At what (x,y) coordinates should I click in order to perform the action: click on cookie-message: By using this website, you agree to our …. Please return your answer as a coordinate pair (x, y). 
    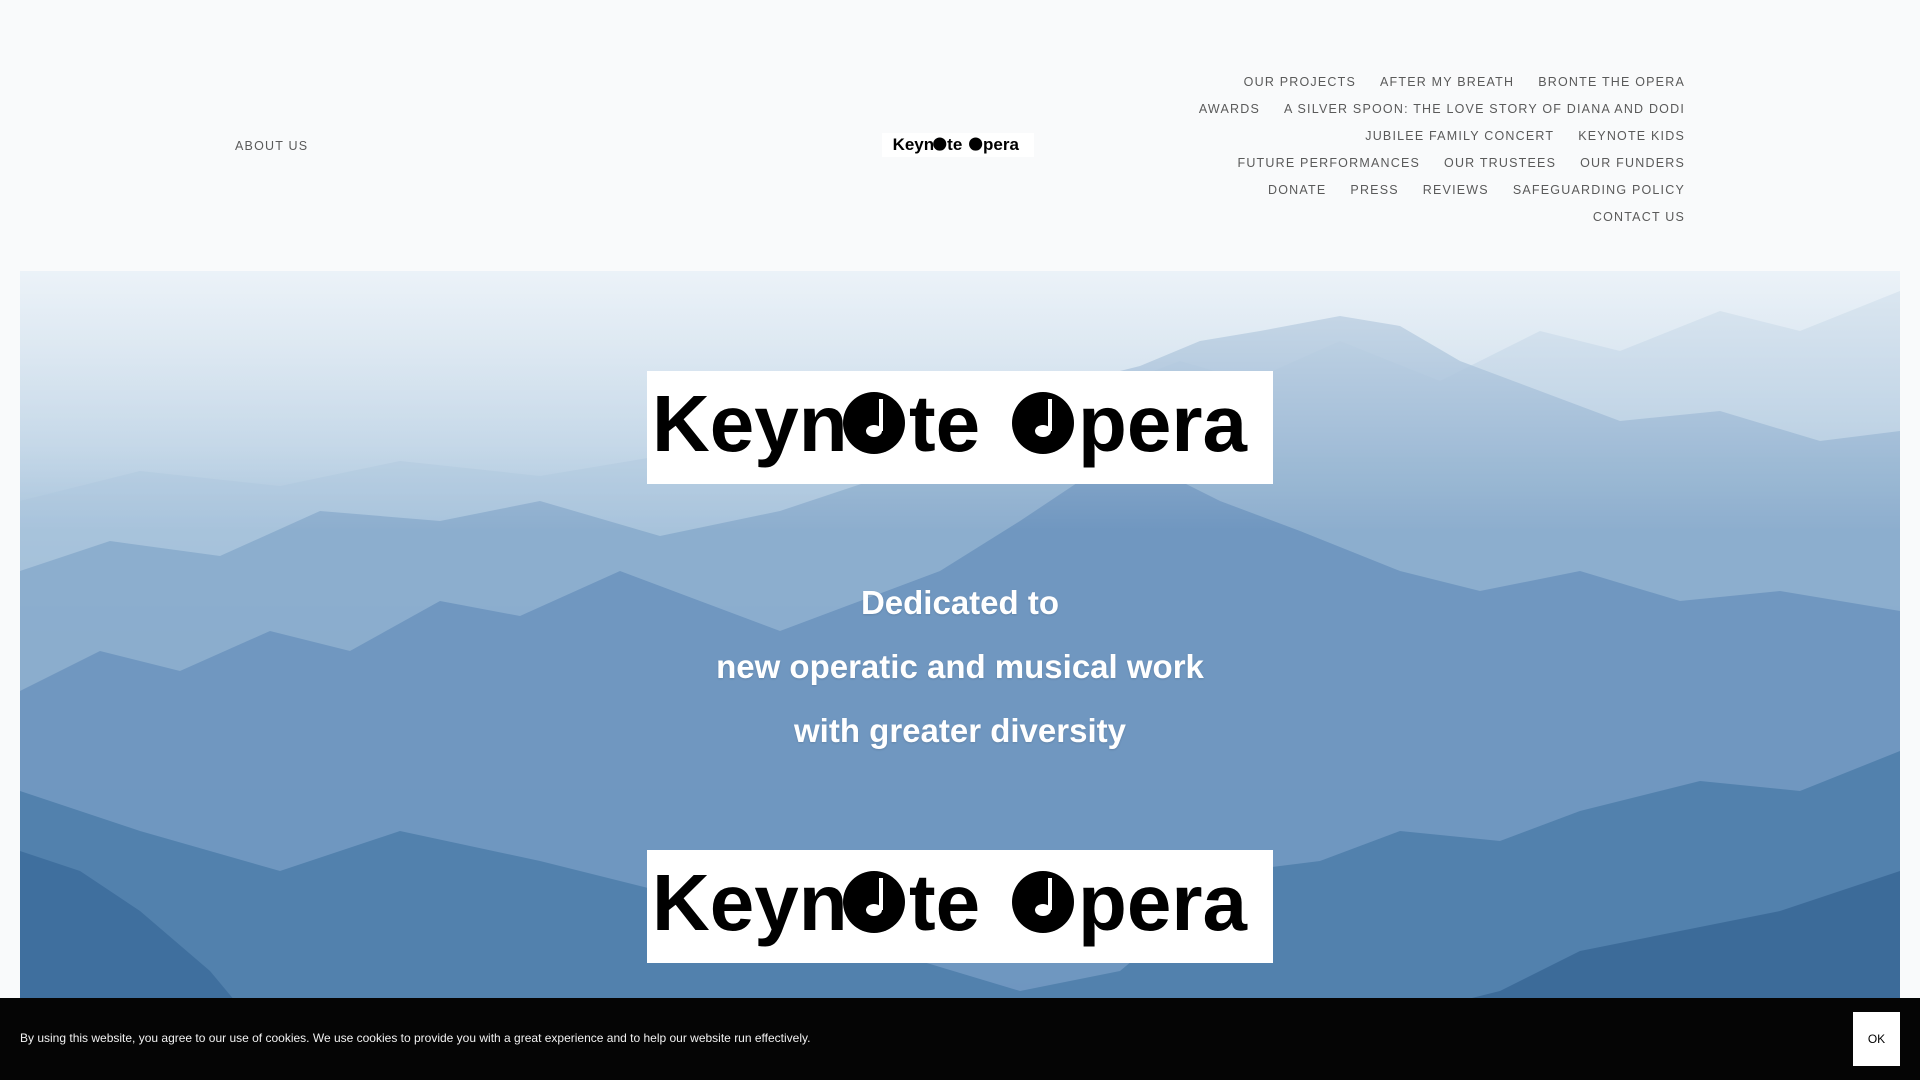
    Looking at the image, I should click on (415, 1038).